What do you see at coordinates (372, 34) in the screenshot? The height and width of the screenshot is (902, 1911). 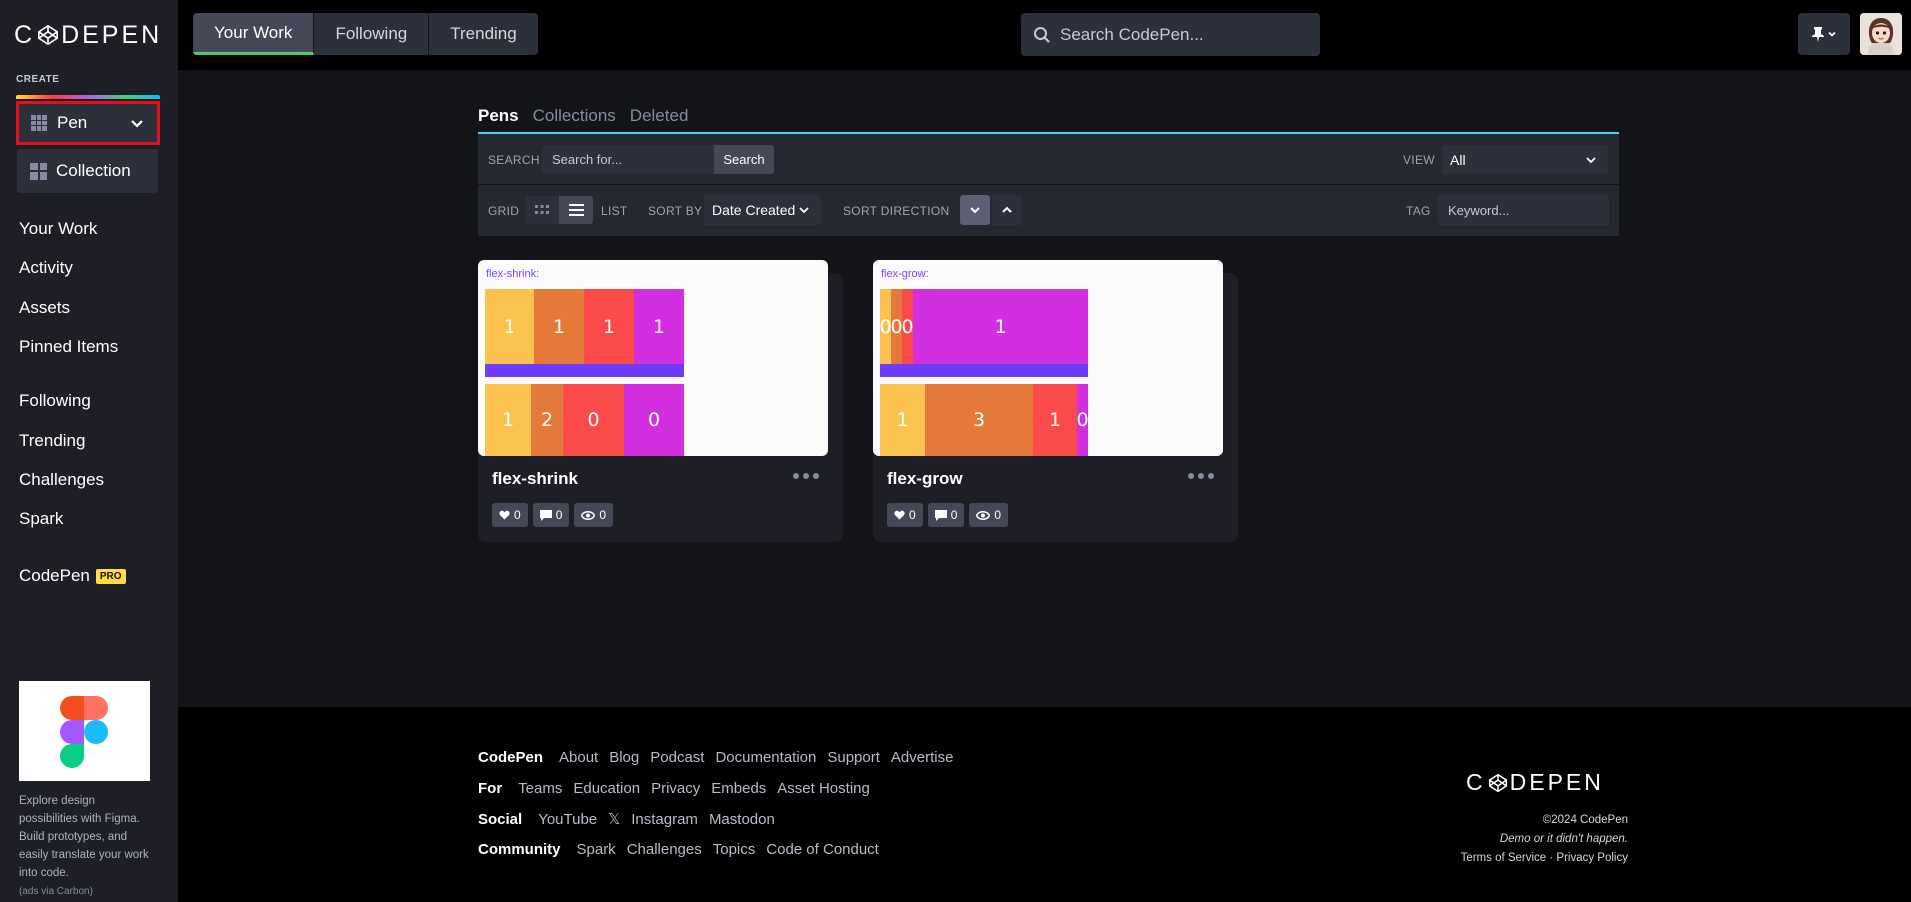 I see `tab-following: Following` at bounding box center [372, 34].